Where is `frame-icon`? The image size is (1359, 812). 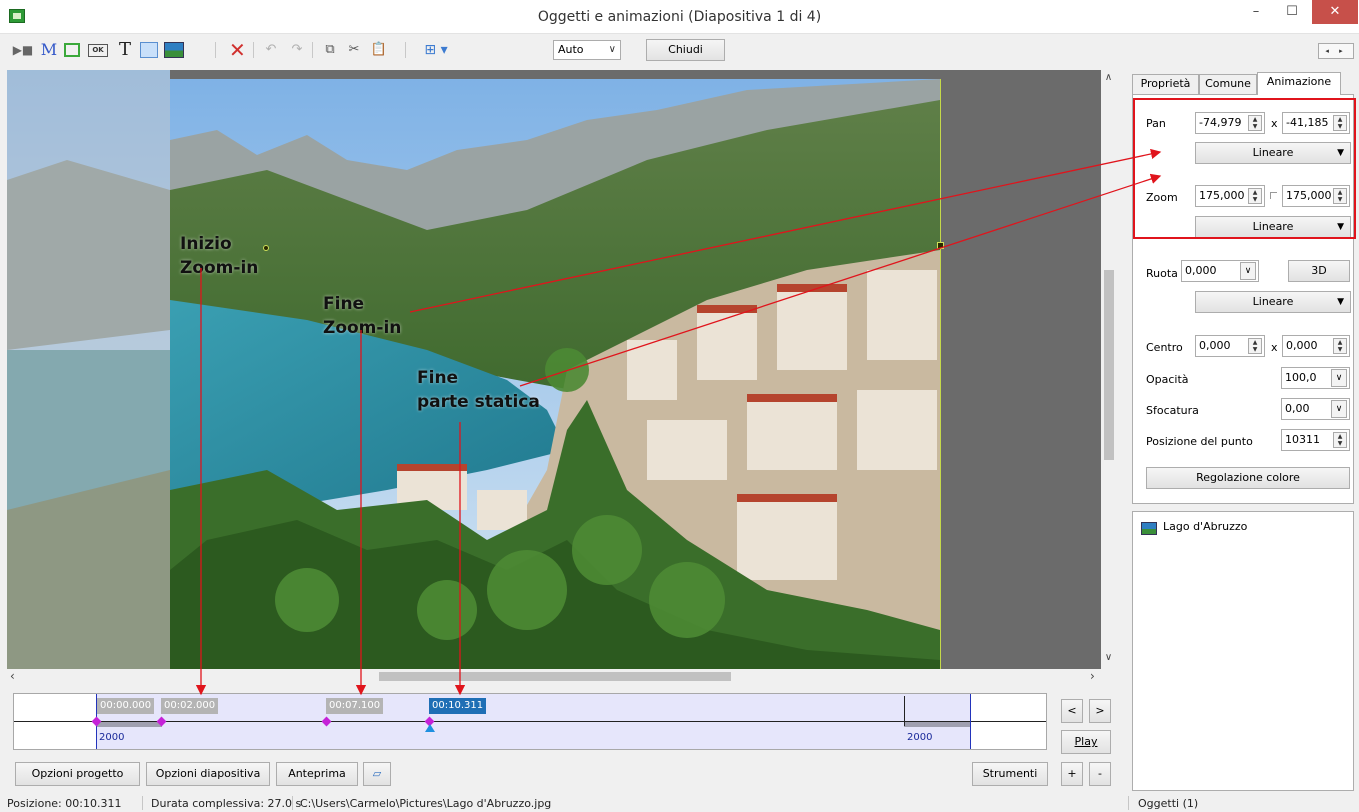 frame-icon is located at coordinates (72, 50).